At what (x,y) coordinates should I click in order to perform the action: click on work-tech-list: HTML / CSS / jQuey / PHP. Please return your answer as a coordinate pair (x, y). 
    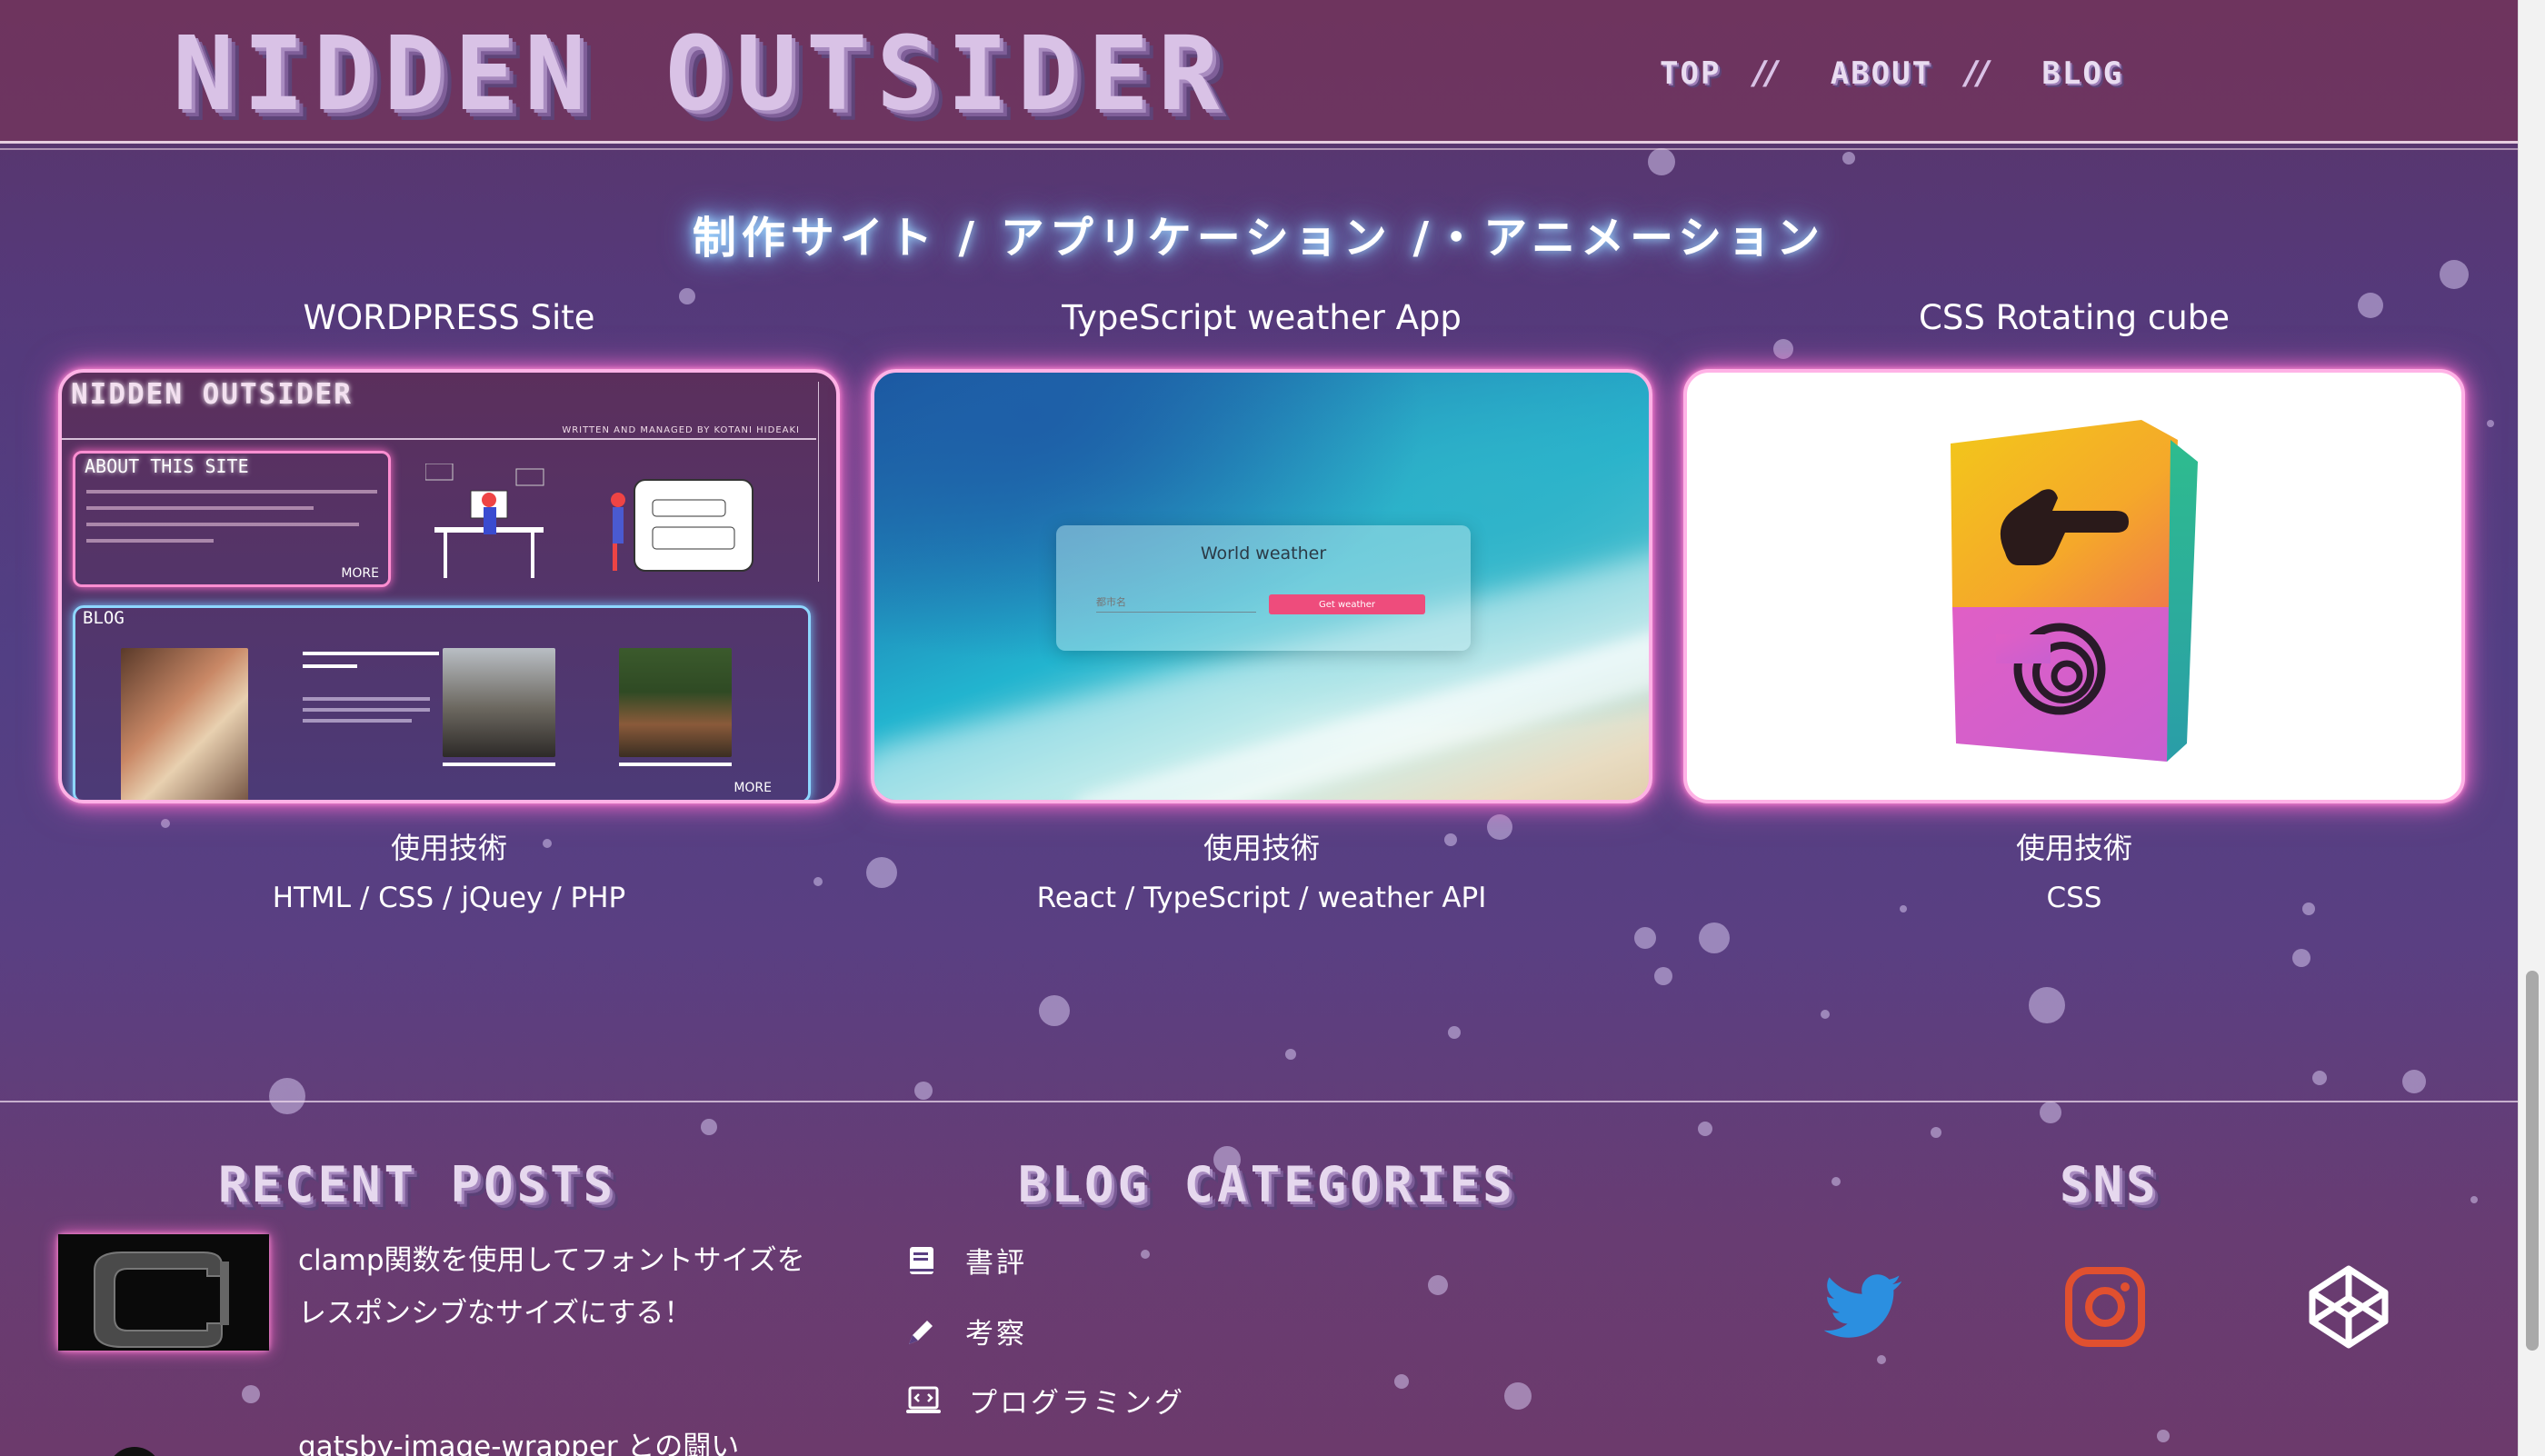
    Looking at the image, I should click on (449, 898).